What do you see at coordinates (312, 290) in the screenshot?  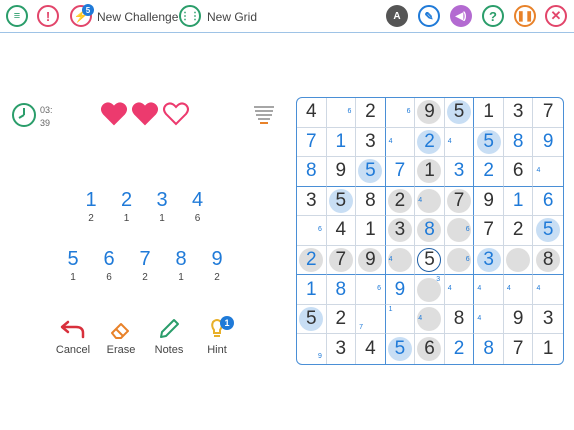 I see `board-cell-r7c1: 1` at bounding box center [312, 290].